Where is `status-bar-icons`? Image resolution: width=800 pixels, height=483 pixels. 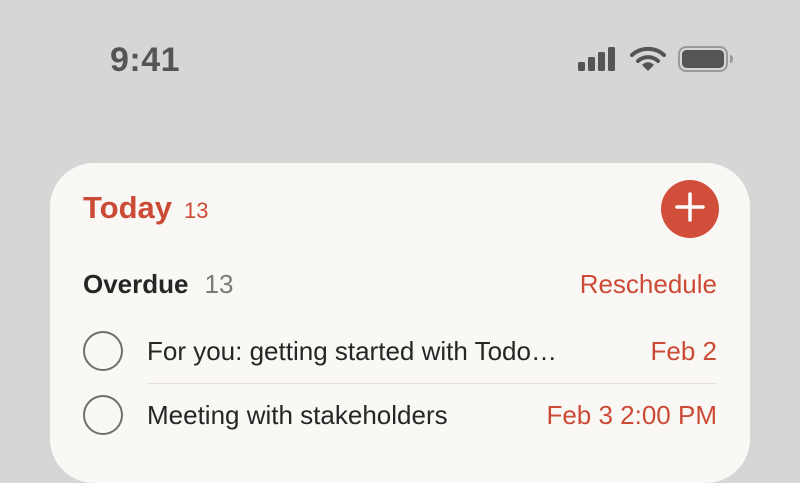
status-bar-icons is located at coordinates (656, 59).